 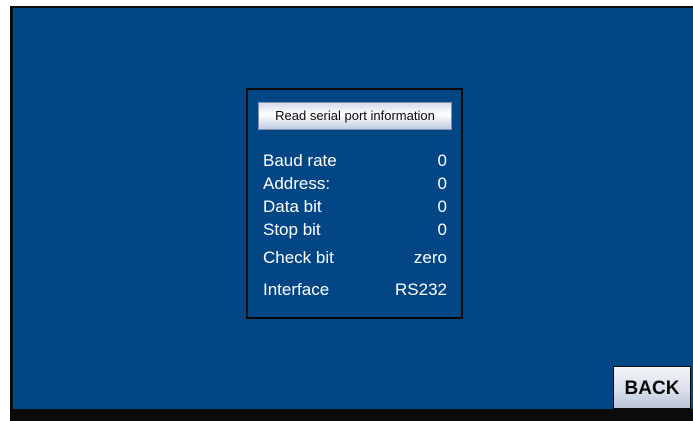 I want to click on data-bit-value: 0, so click(x=442, y=206).